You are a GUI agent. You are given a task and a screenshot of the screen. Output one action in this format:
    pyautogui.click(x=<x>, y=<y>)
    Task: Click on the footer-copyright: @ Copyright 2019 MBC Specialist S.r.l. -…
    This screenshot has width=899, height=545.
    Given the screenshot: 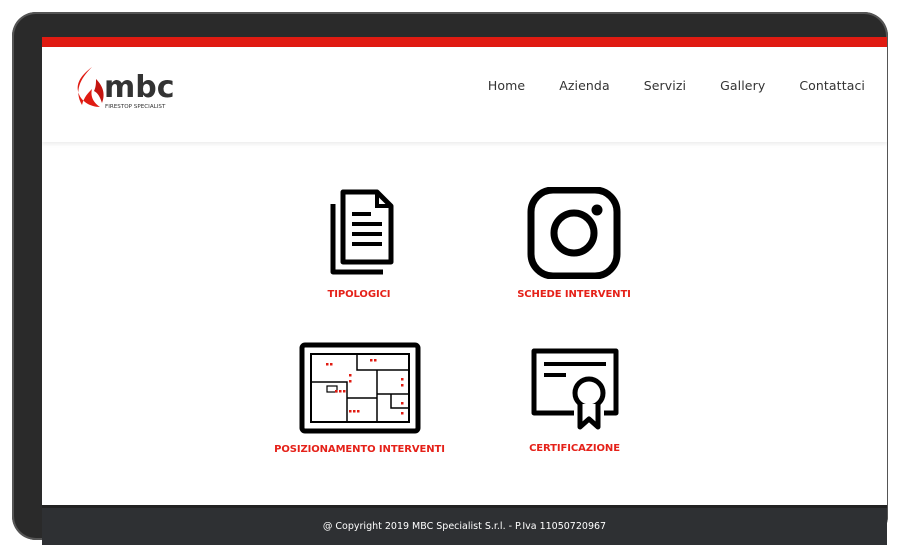 What is the action you would take?
    pyautogui.click(x=464, y=526)
    